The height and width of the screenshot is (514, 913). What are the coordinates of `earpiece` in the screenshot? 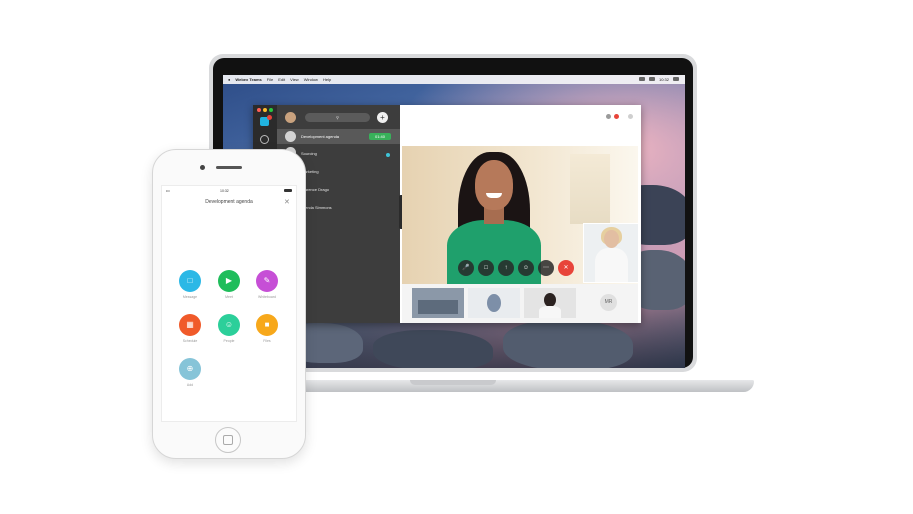 It's located at (229, 167).